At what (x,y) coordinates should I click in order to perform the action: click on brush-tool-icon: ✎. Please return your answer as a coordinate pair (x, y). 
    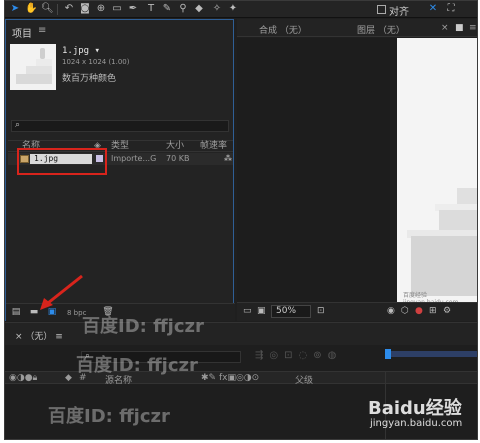
    Looking at the image, I should click on (167, 9).